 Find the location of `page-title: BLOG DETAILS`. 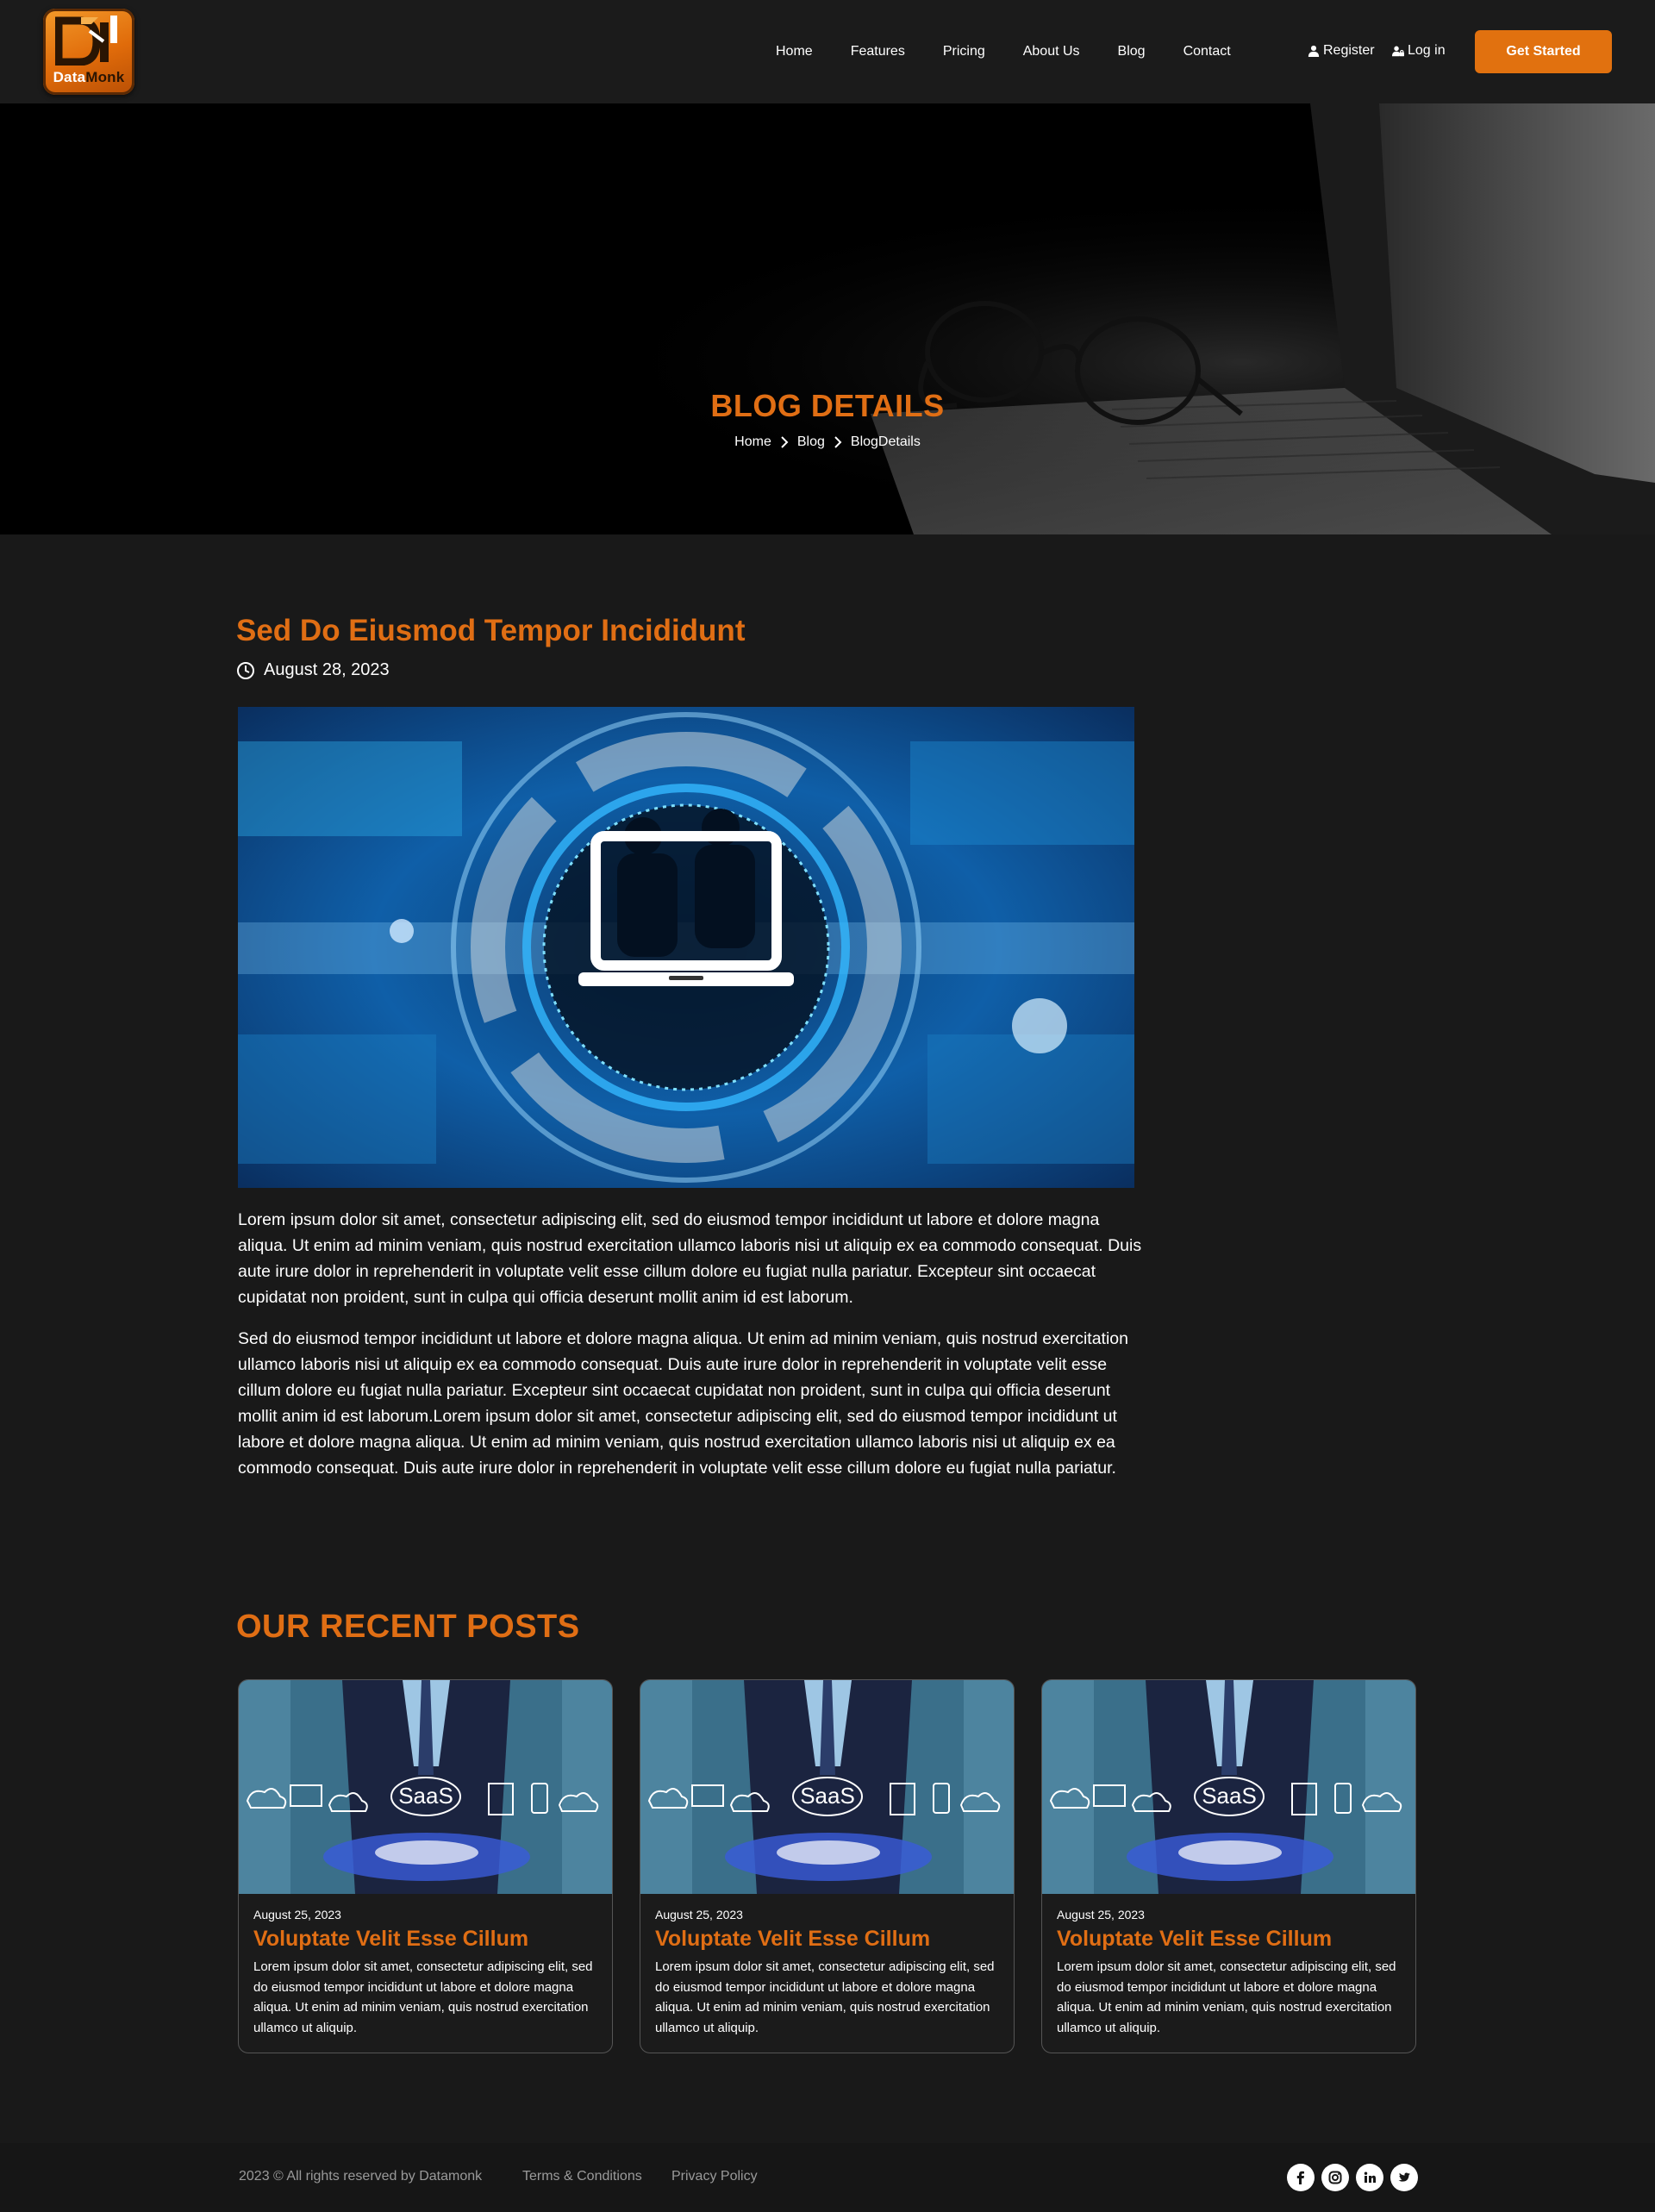

page-title: BLOG DETAILS is located at coordinates (828, 405).